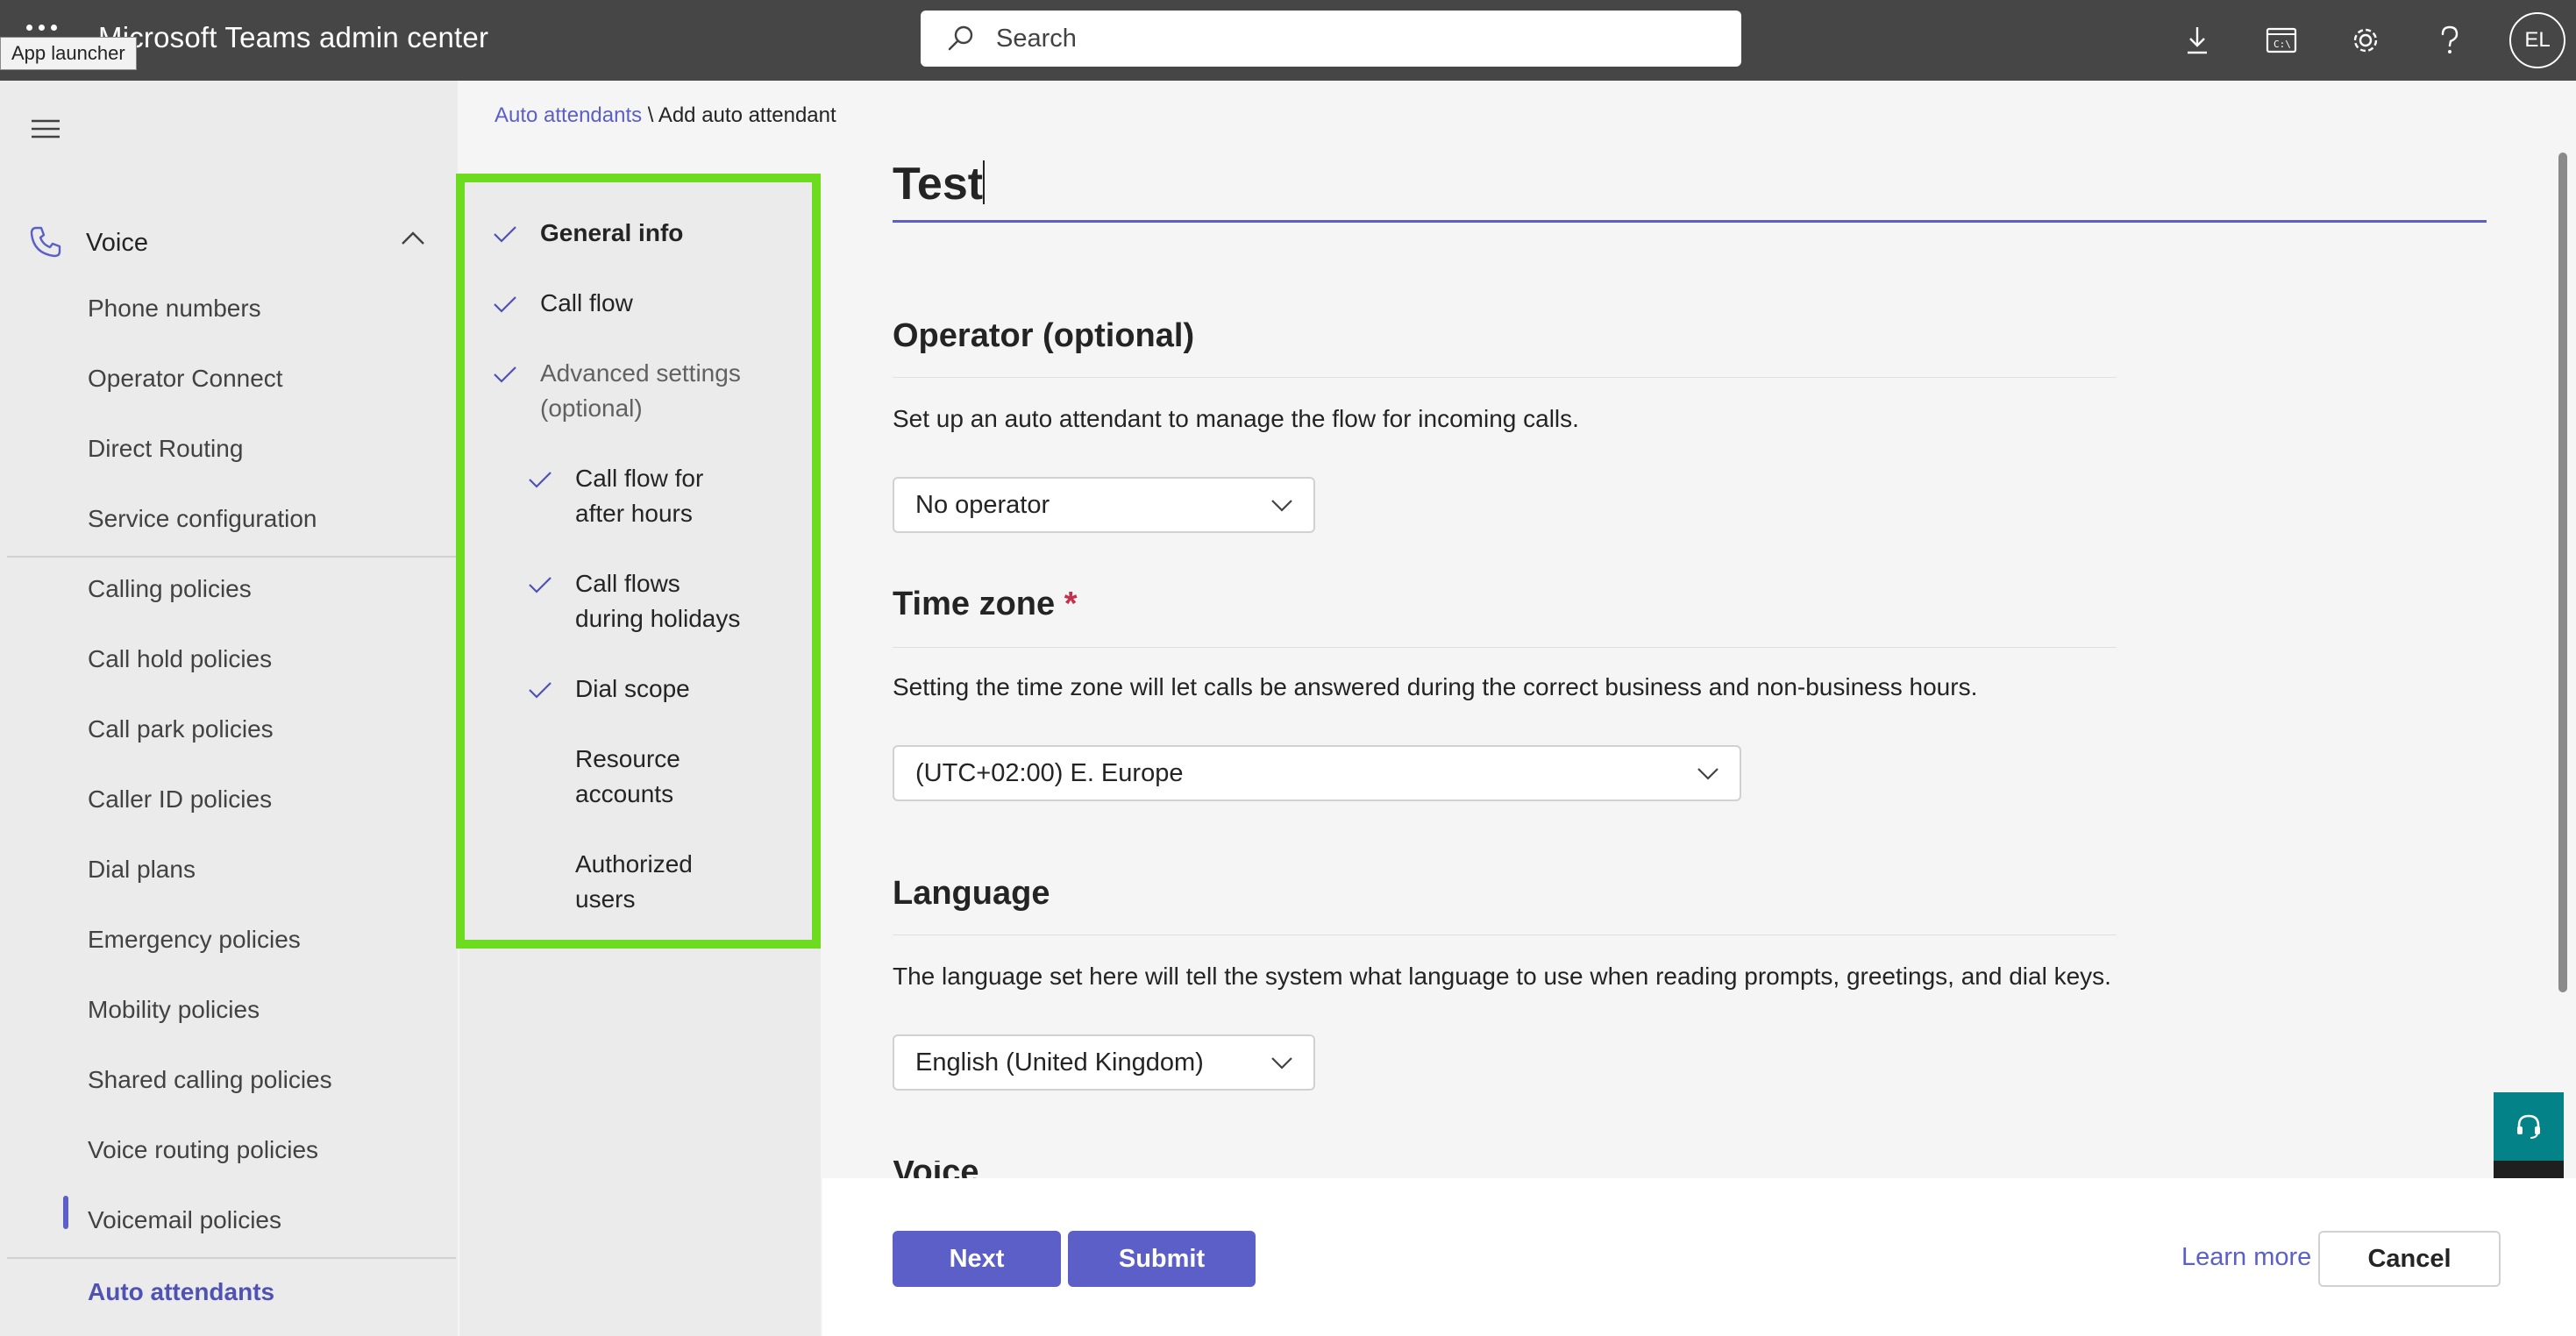 This screenshot has width=2576, height=1336. I want to click on search-input: Search, so click(1331, 39).